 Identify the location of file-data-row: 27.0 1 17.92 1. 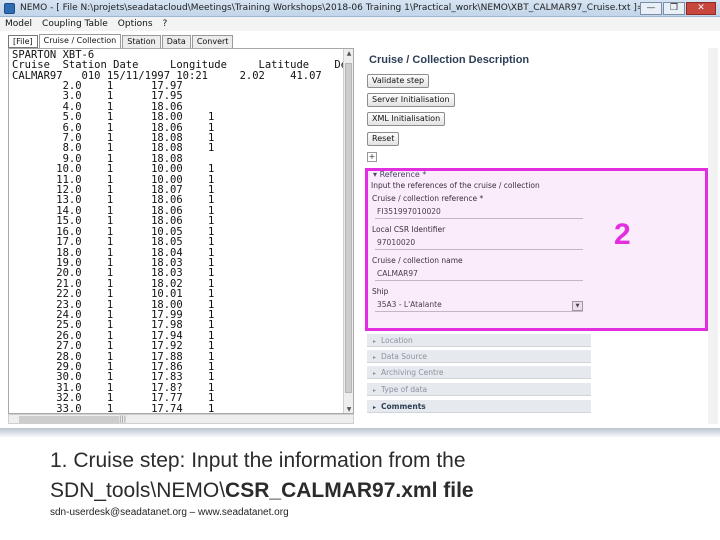
(113, 346).